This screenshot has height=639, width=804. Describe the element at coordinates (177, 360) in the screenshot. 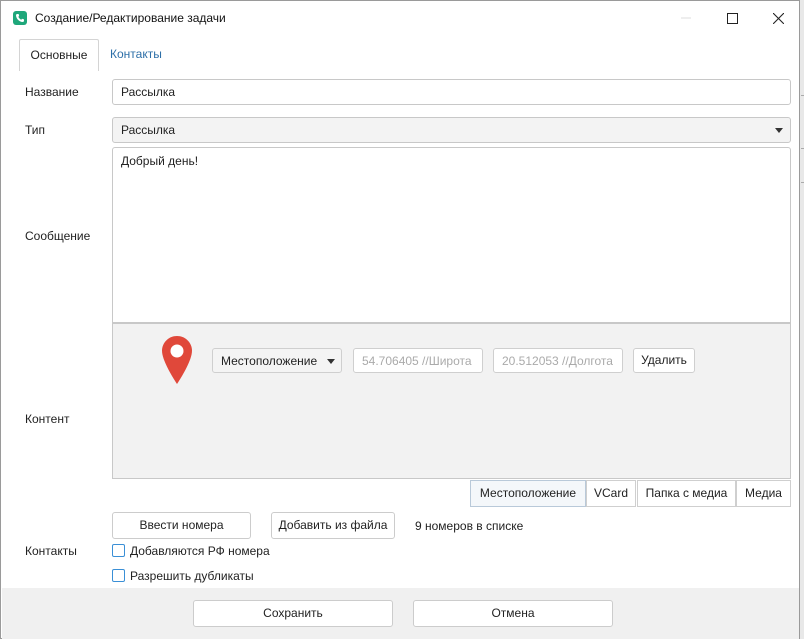

I see `map-pin-icon` at that location.